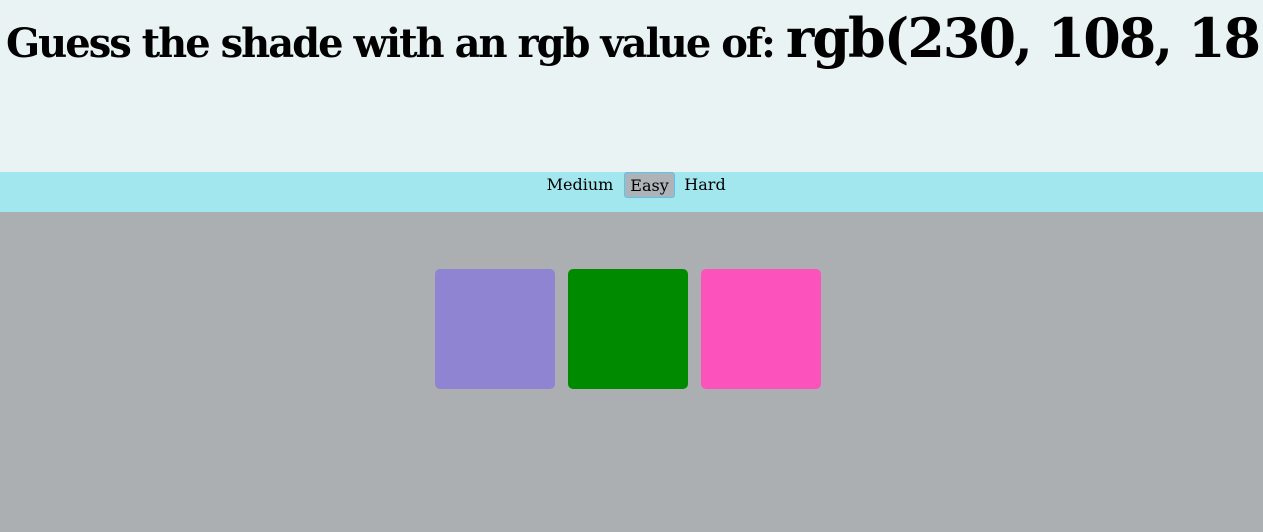 Image resolution: width=1263 pixels, height=532 pixels. Describe the element at coordinates (396, 43) in the screenshot. I see `title-prompt: Guess the shade with an rgb value of:` at that location.